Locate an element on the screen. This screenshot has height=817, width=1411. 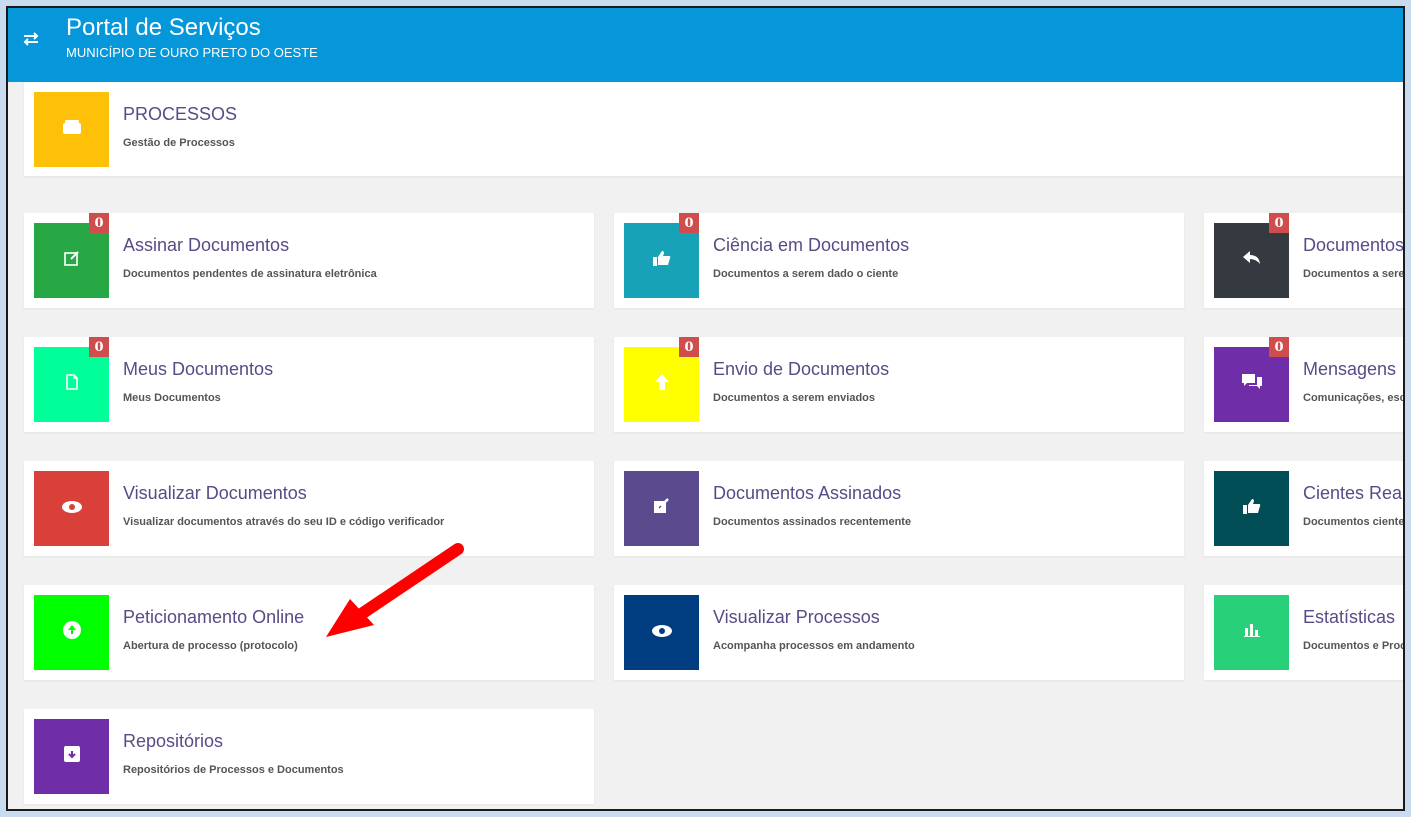
file-icon is located at coordinates (71, 384).